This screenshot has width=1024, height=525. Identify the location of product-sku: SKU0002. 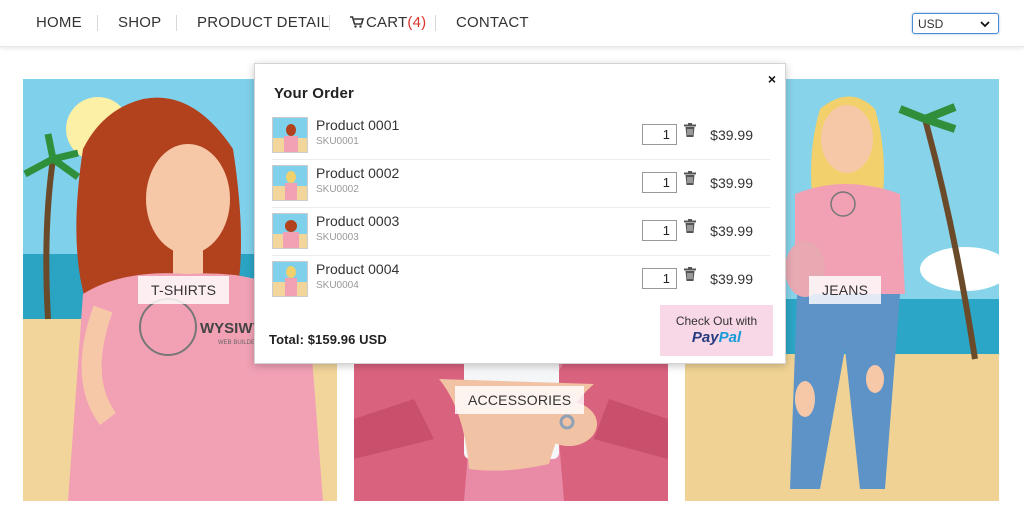
(337, 189).